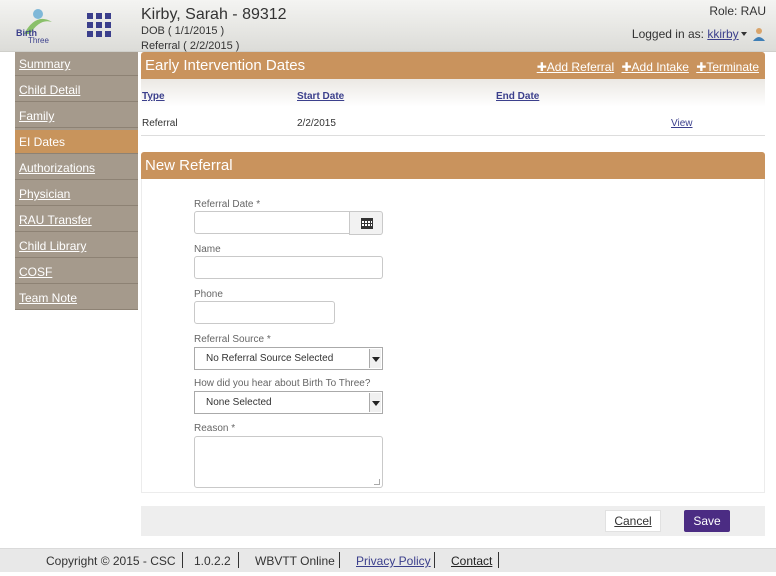 The height and width of the screenshot is (576, 776). Describe the element at coordinates (208, 294) in the screenshot. I see `phone-label: Phone` at that location.